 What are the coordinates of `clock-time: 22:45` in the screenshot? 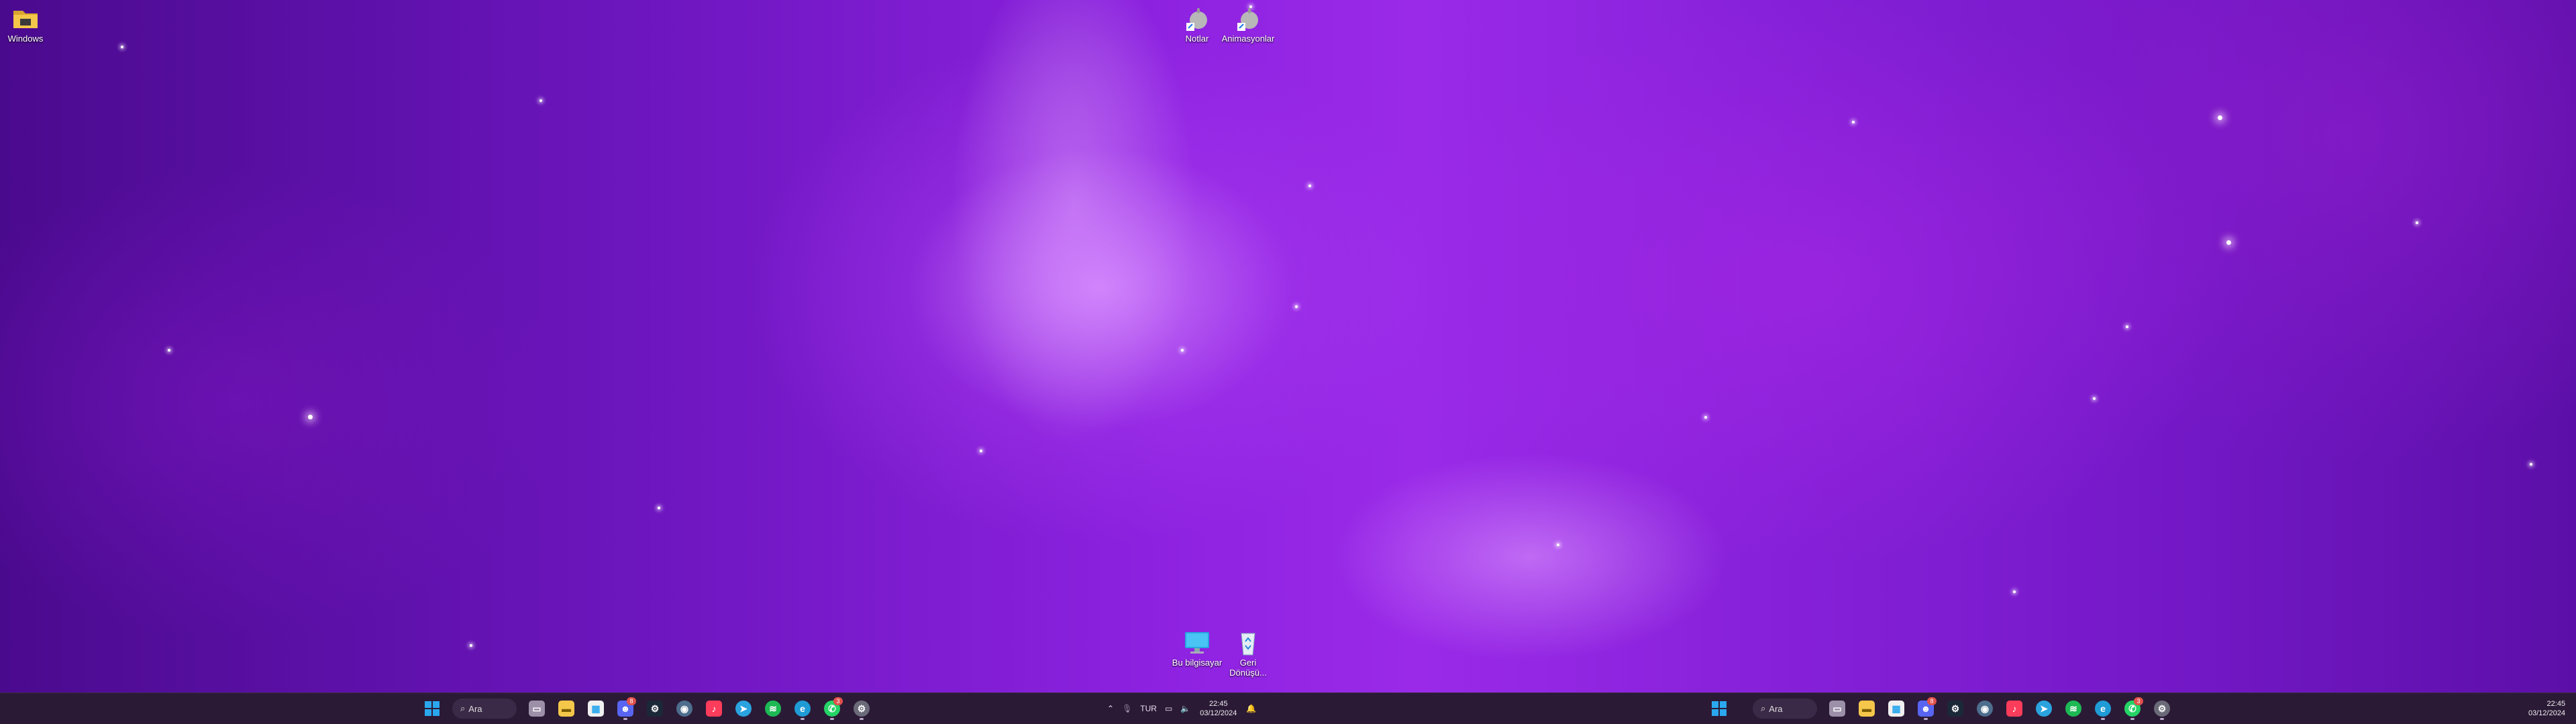 It's located at (1218, 704).